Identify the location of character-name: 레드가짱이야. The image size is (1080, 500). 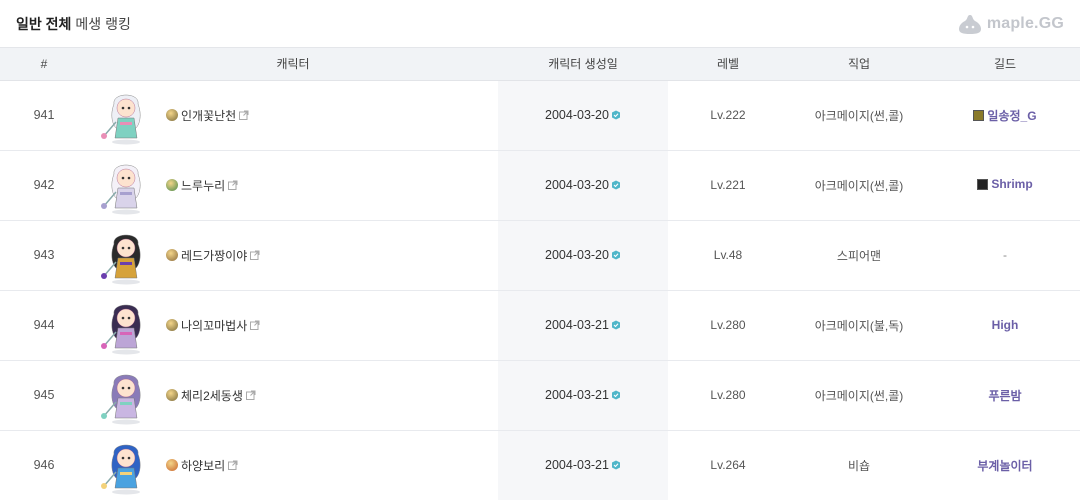
(214, 255).